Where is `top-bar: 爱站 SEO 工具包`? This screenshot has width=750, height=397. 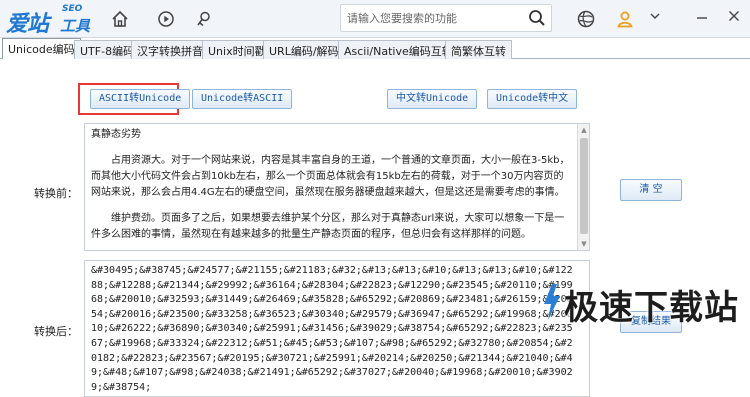
top-bar: 爱站 SEO 工具包 is located at coordinates (375, 28).